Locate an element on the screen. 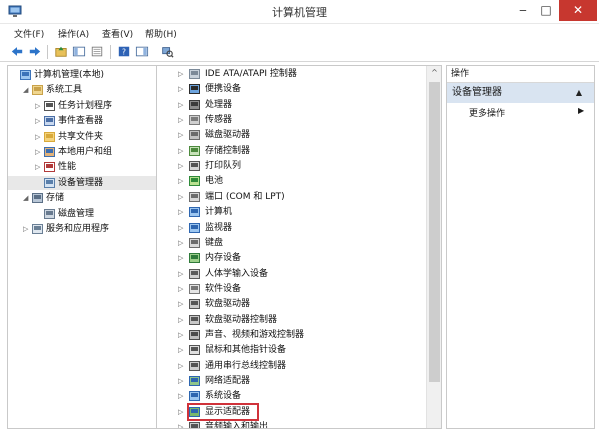 The width and height of the screenshot is (599, 429). more-actions-arrow-icon: ▶ is located at coordinates (581, 110).